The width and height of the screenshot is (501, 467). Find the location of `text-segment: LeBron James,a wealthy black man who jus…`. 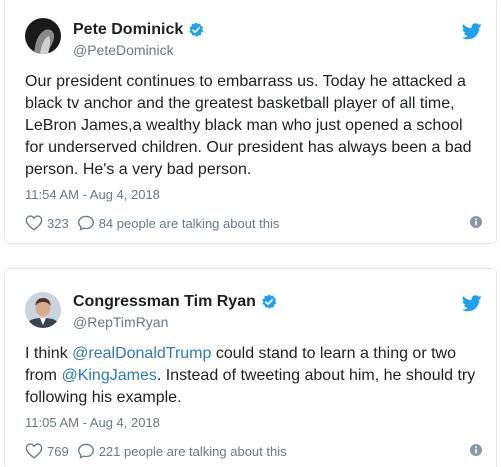

text-segment: LeBron James,a wealthy black man who jus… is located at coordinates (244, 125).